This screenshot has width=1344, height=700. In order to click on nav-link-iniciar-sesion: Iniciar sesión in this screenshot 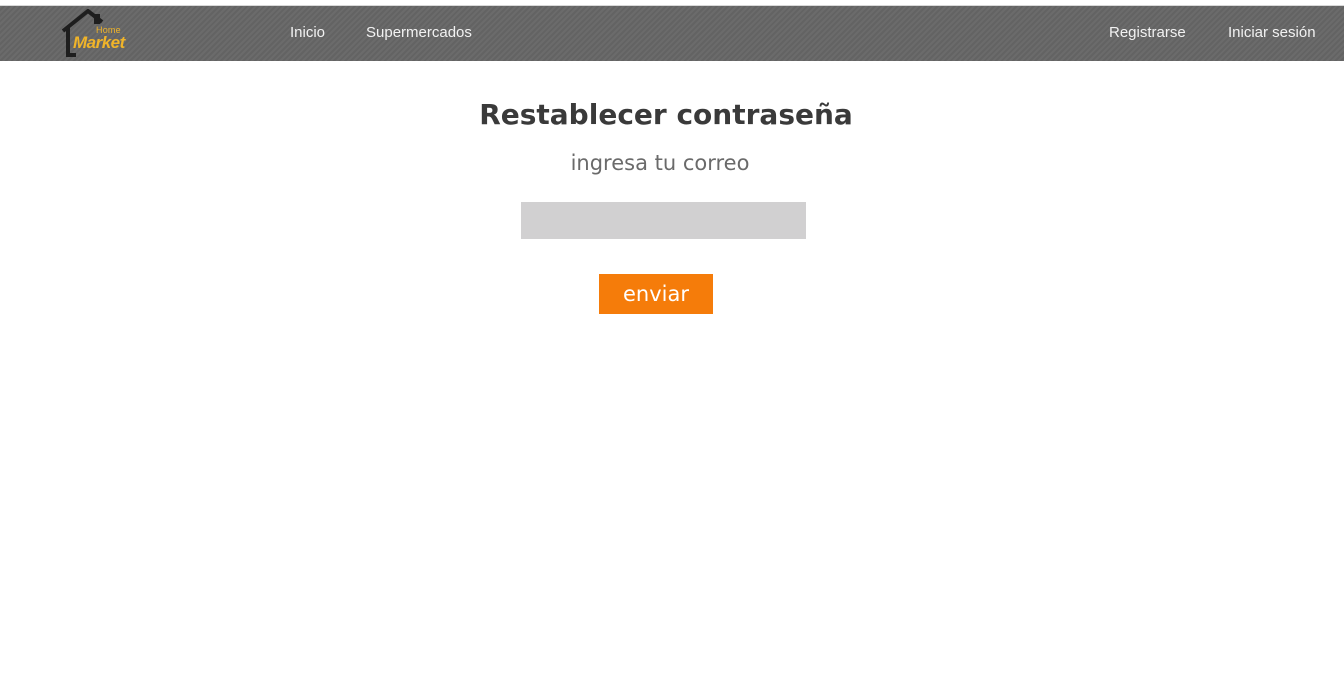, I will do `click(1272, 32)`.